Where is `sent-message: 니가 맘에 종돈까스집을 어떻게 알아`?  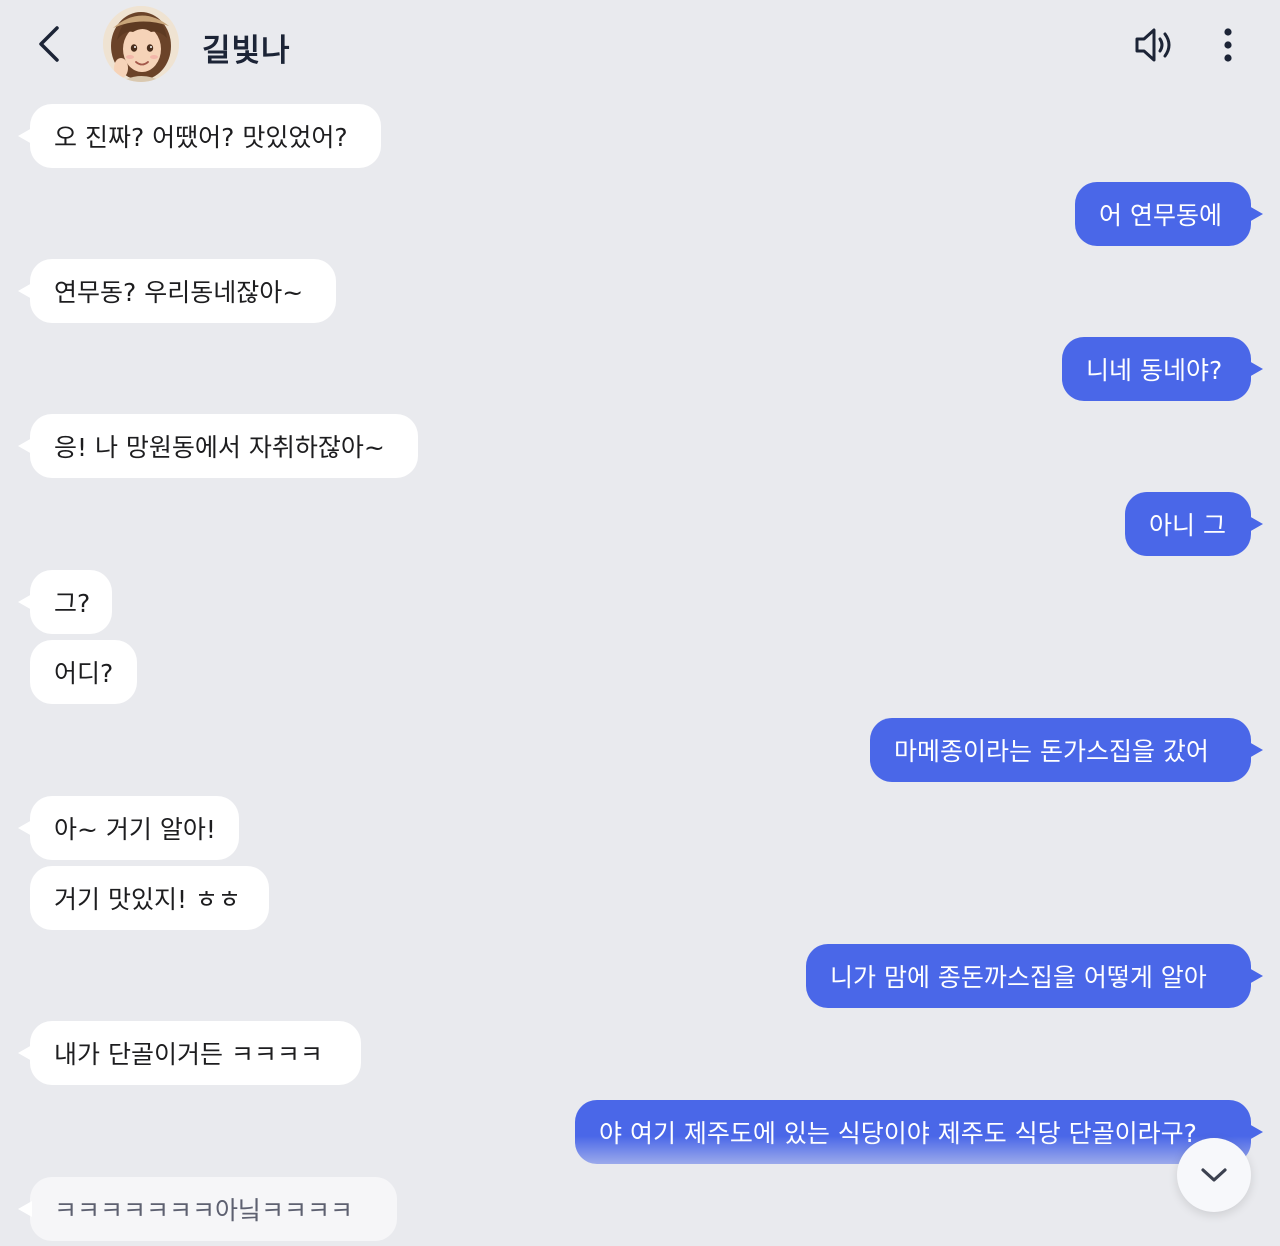 sent-message: 니가 맘에 종돈까스집을 어떻게 알아 is located at coordinates (1034, 976).